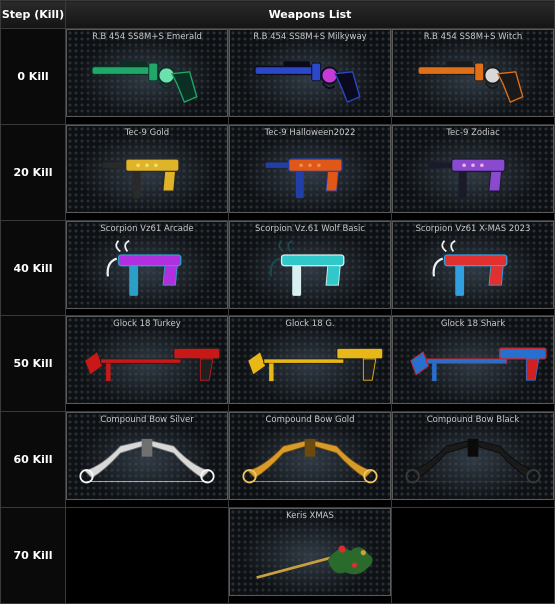 Image resolution: width=555 pixels, height=604 pixels. I want to click on weapon-name: Tec-9 Gold, so click(147, 132).